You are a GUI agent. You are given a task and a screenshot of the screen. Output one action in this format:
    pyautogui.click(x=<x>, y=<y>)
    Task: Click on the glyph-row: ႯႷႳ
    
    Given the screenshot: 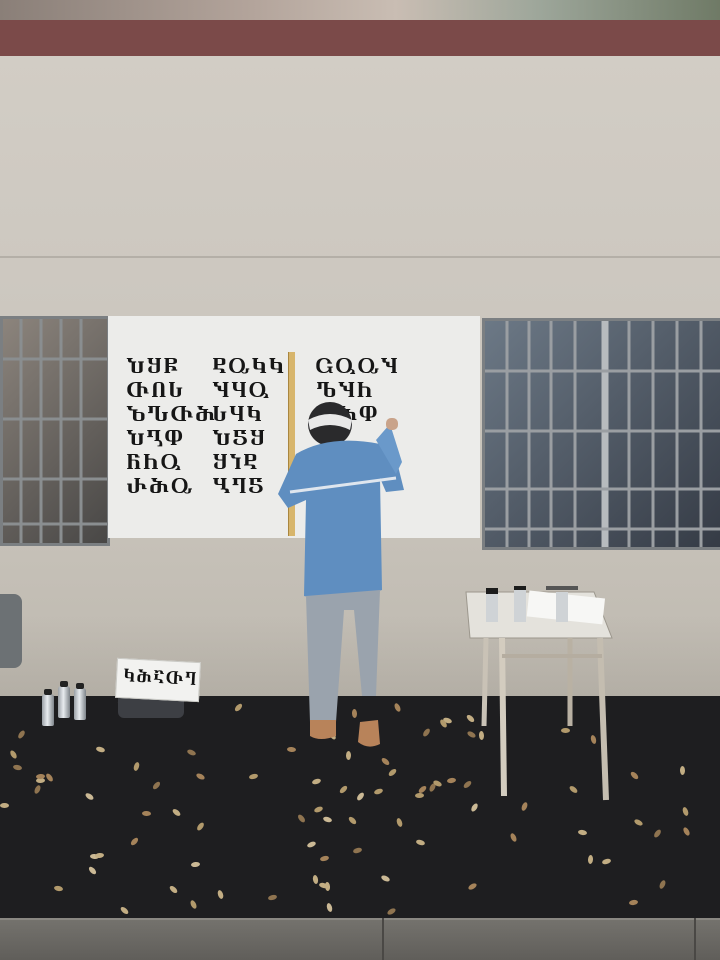 What is the action you would take?
    pyautogui.click(x=241, y=392)
    